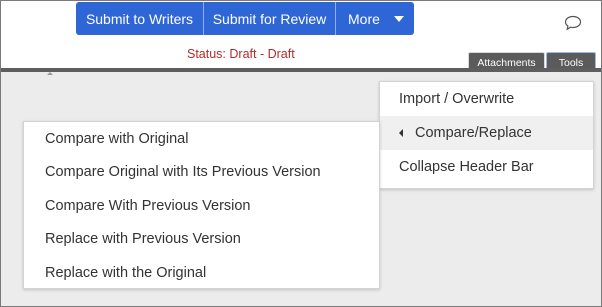  I want to click on menu-item-replace-original: Replace with the Original, so click(201, 273).